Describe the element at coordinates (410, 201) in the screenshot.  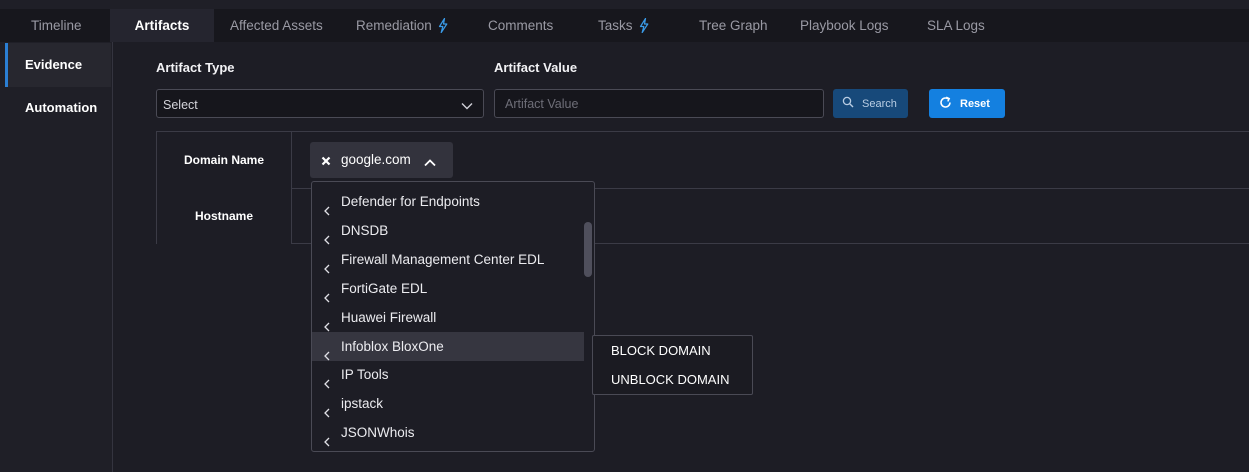
I see `list-item-label: Defender for Endpoints` at that location.